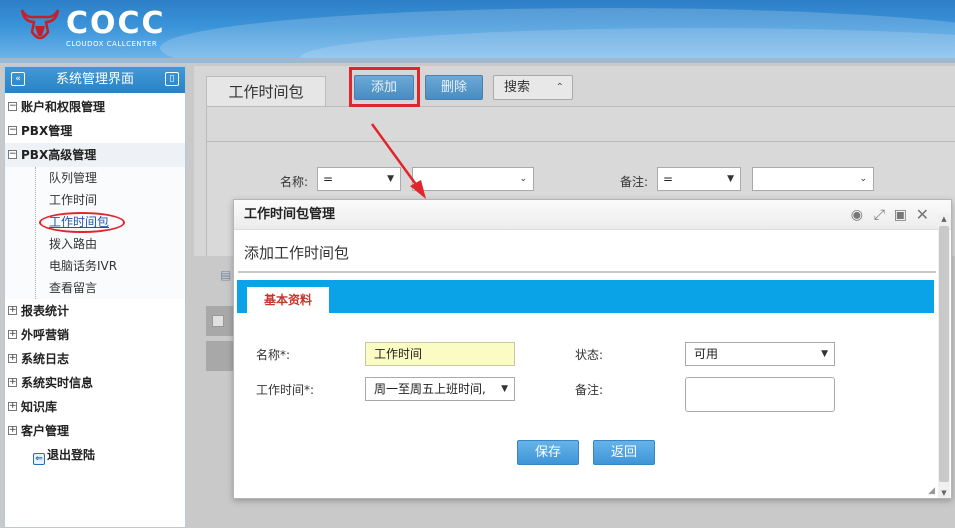 This screenshot has height=528, width=955. Describe the element at coordinates (477, 29) in the screenshot. I see `app-header: COCC CLOUDOX CALLCENTER` at that location.